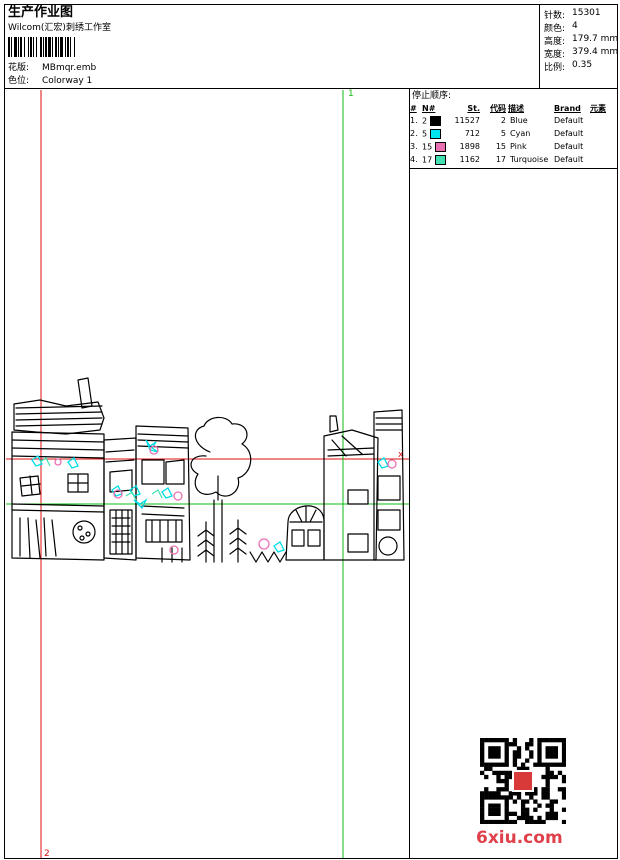 Image resolution: width=620 pixels, height=860 pixels. Describe the element at coordinates (210, 496) in the screenshot. I see `embroidery-cyan-accents` at that location.